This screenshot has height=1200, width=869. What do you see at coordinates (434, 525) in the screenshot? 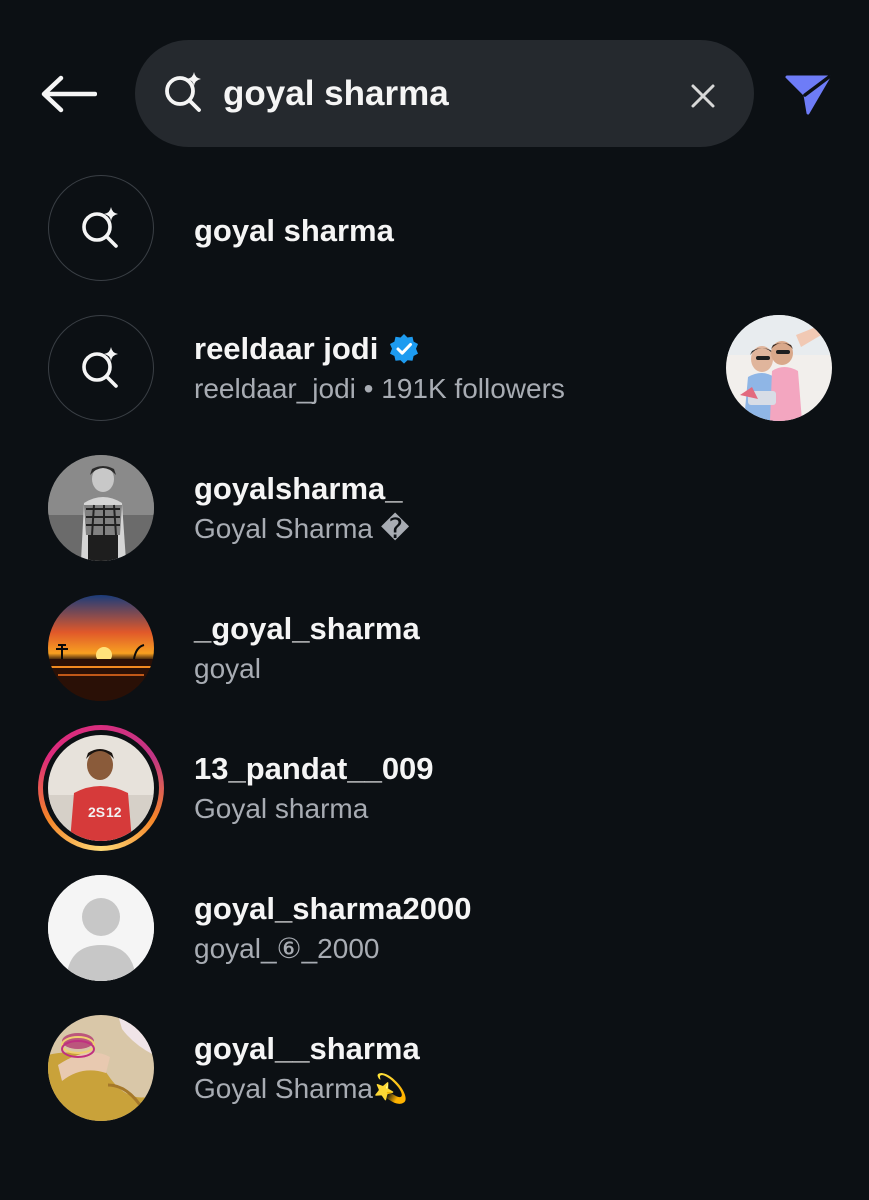
I see `account-result-row: goyalsharma_ Goyal Sharma �` at bounding box center [434, 525].